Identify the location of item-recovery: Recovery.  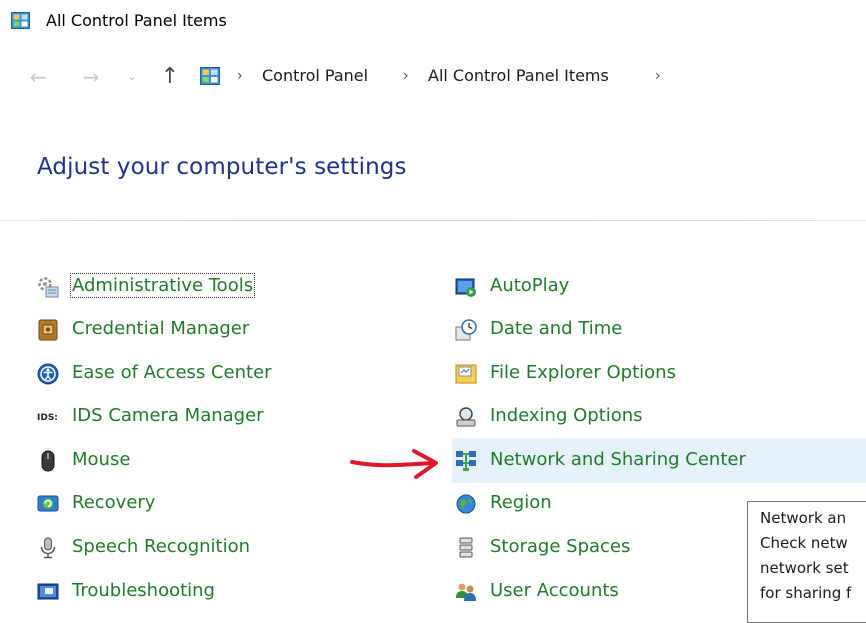
(182, 504).